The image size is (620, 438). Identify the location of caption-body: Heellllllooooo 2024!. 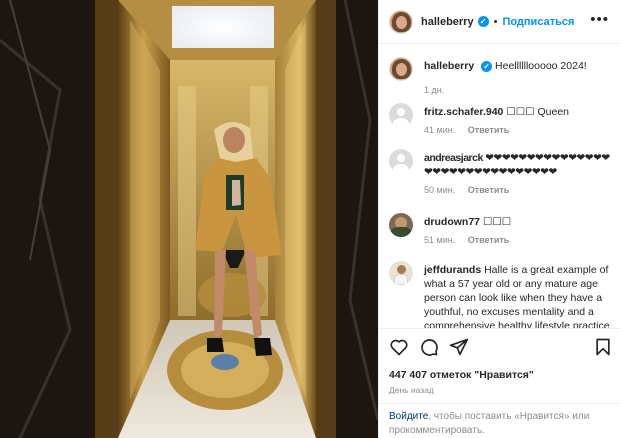
(541, 66).